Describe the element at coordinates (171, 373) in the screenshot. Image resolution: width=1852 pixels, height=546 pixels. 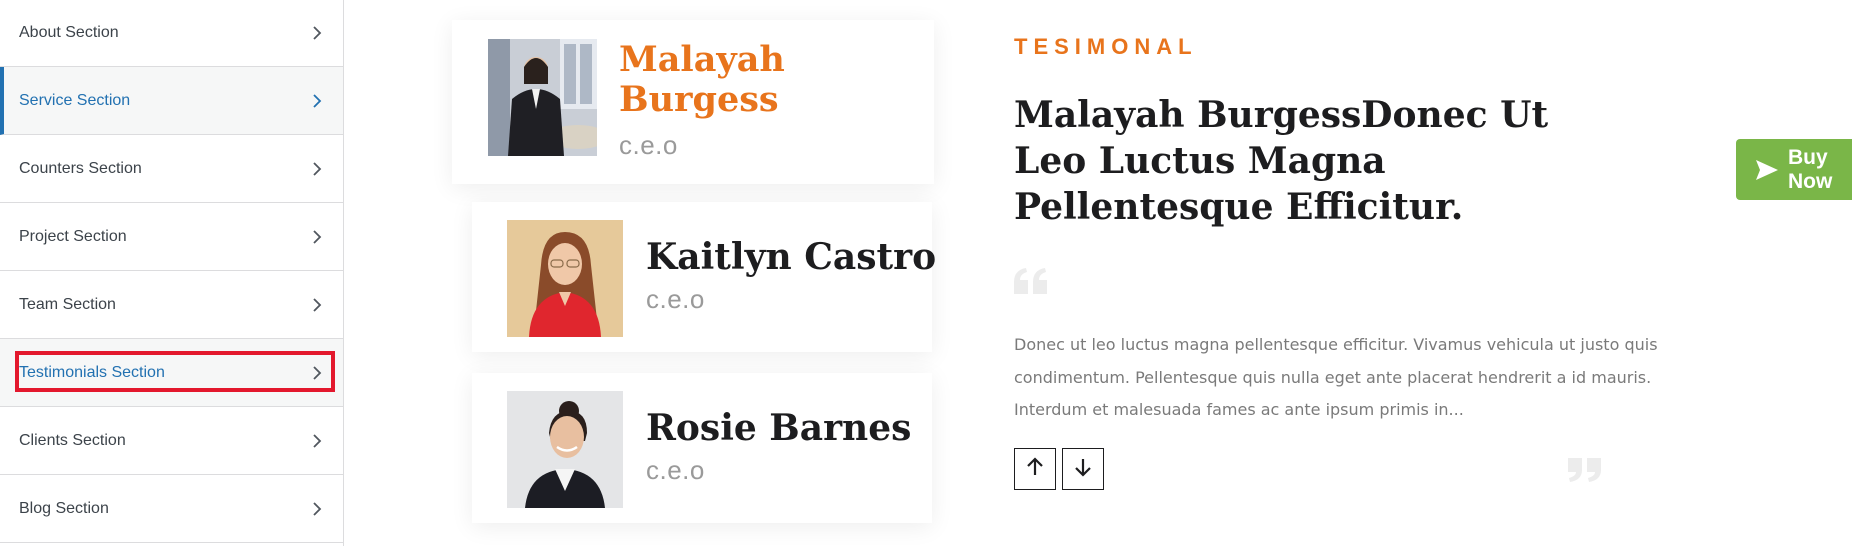
I see `sidebar-item-testimonials: Testimonials Section` at that location.